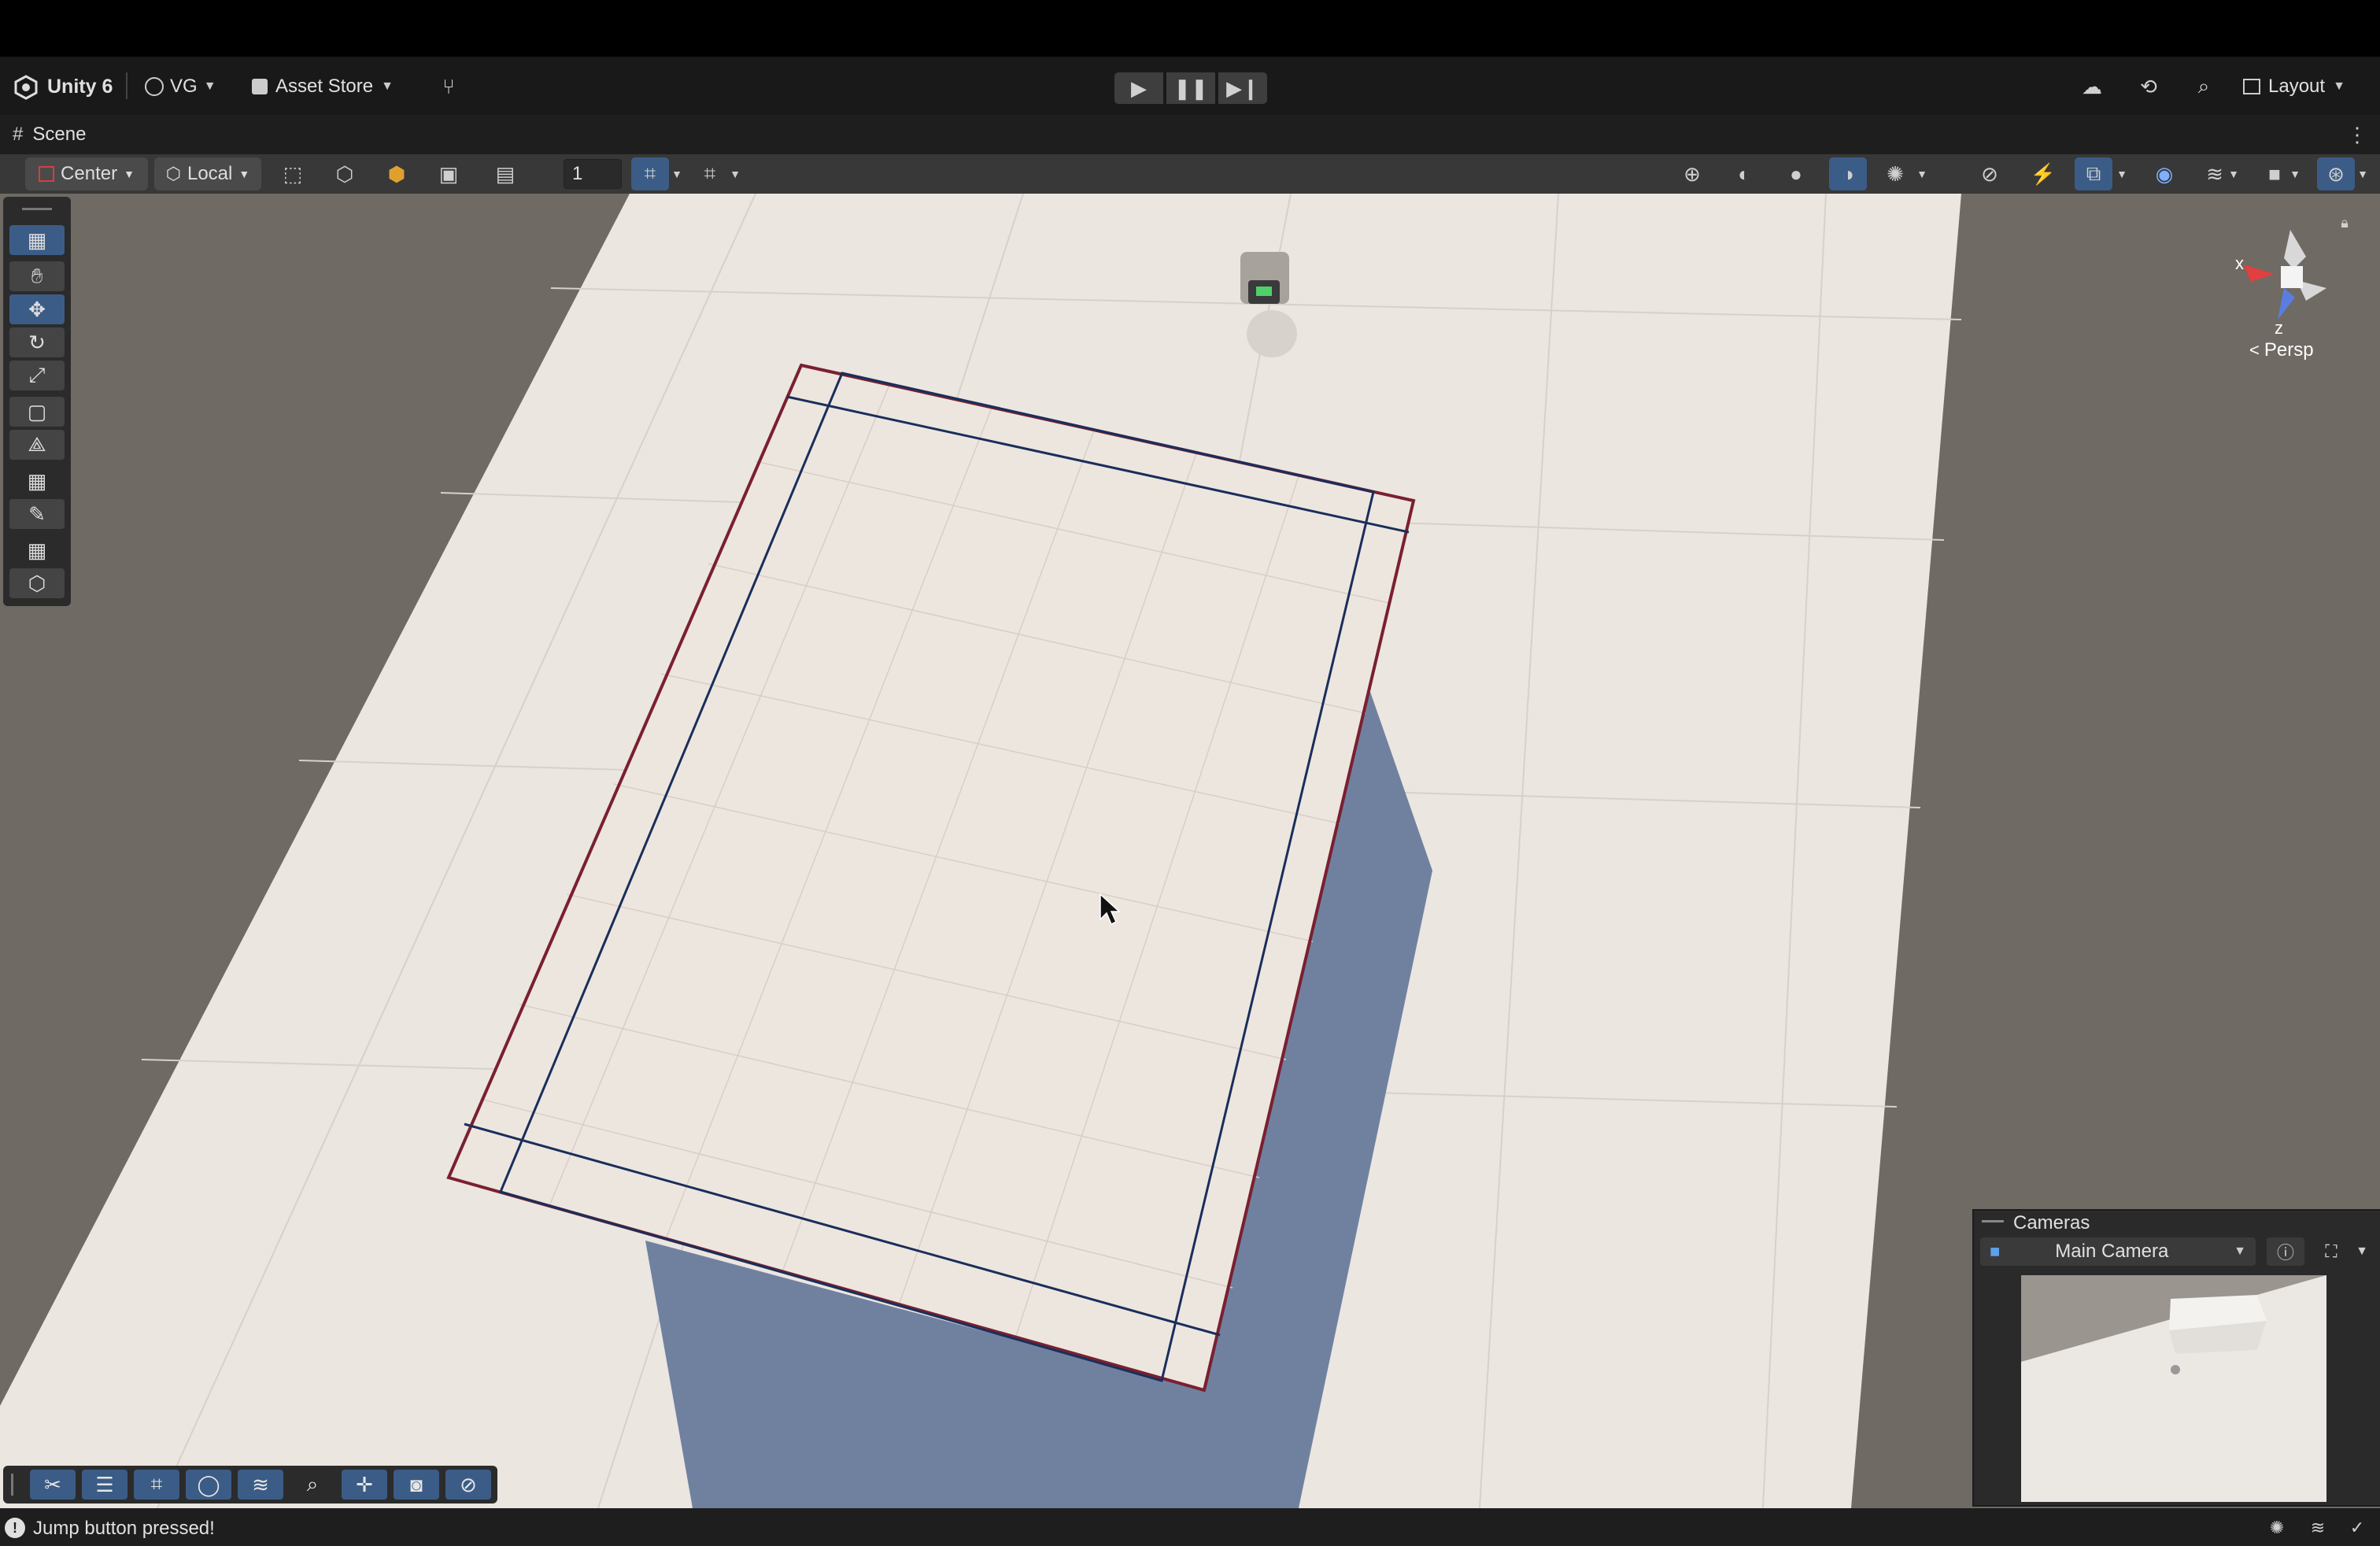 The image size is (2380, 1546). I want to click on app-name: Unity 6, so click(80, 87).